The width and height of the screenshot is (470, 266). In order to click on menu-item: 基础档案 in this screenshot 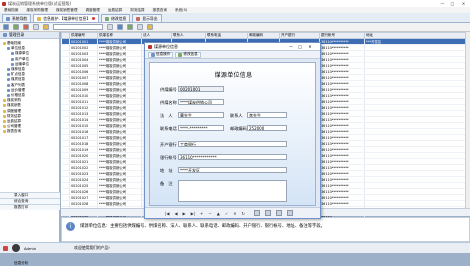, I will do `click(11, 10)`.